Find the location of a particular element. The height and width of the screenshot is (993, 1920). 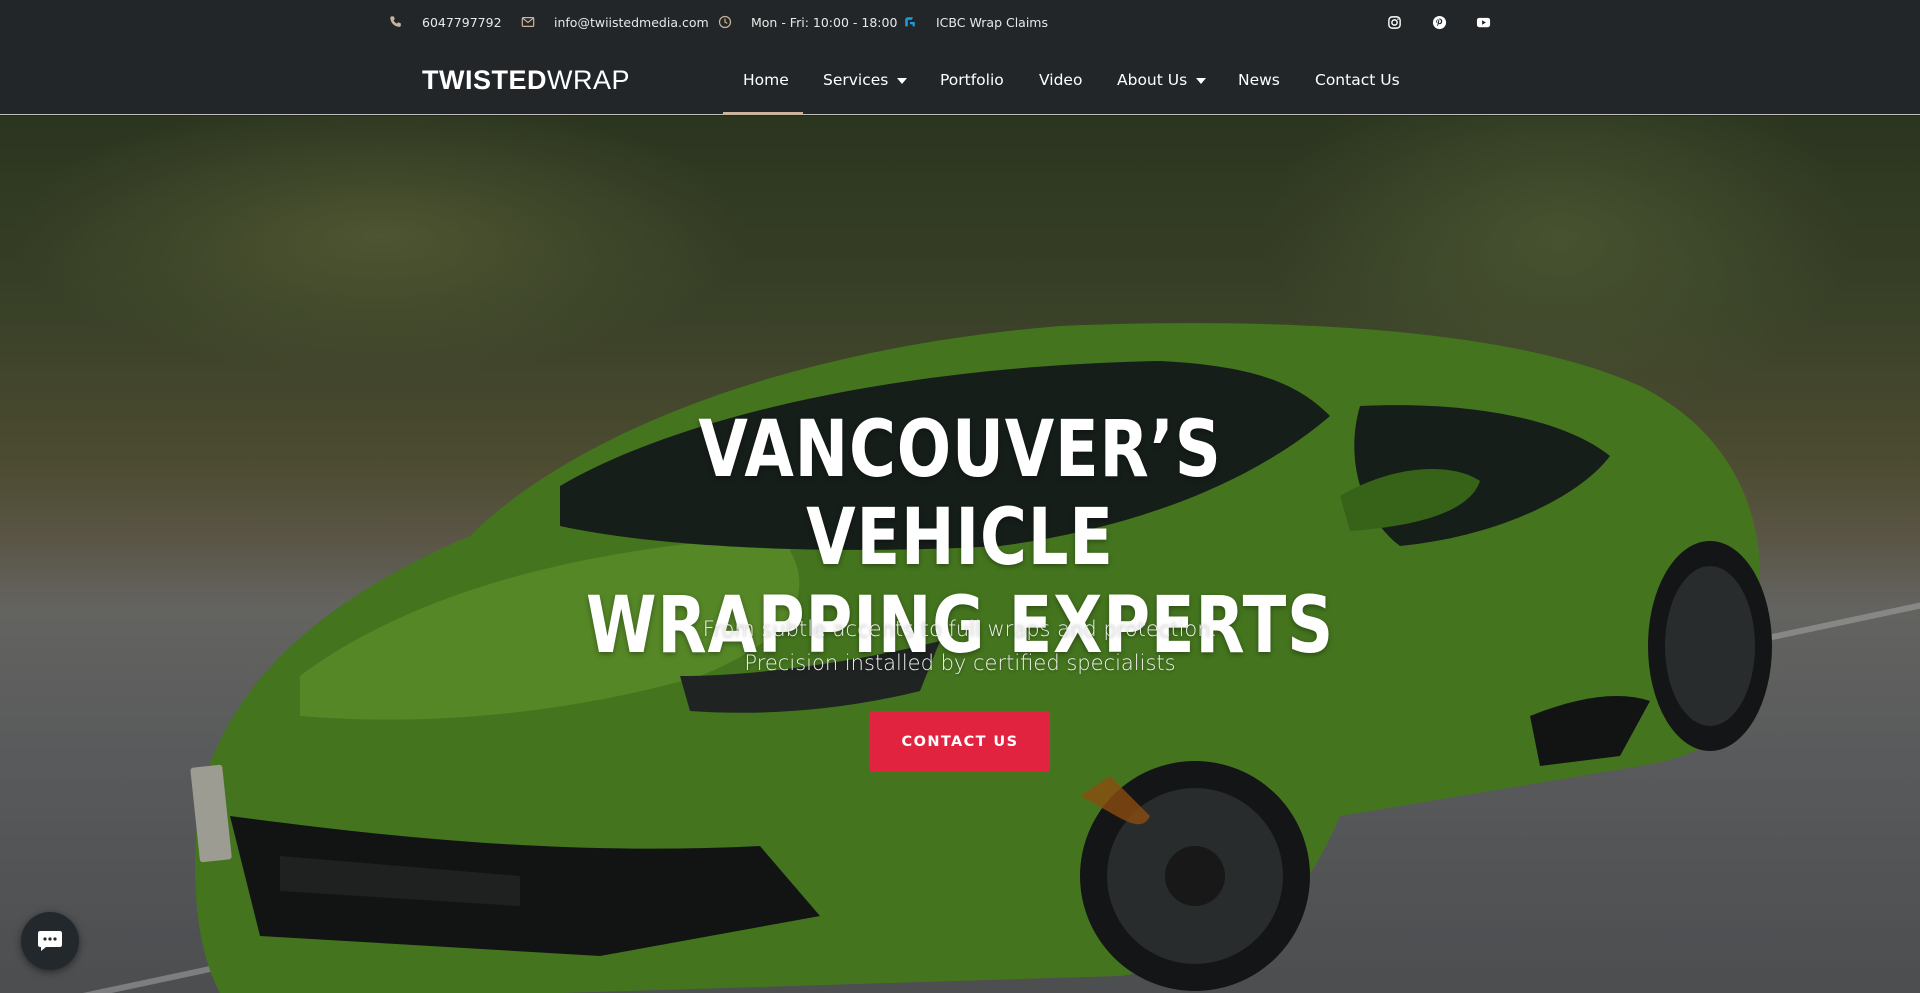

chat-icon is located at coordinates (50, 941).